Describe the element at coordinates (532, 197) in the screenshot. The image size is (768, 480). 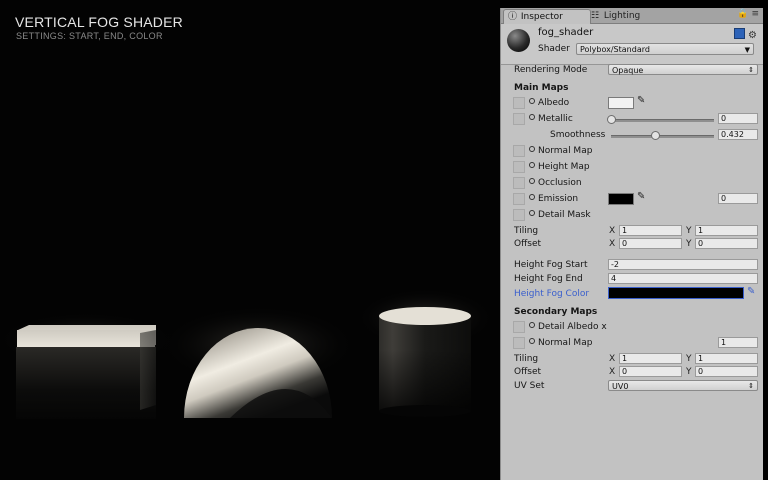
I see `emission-picker-dot-icon` at that location.